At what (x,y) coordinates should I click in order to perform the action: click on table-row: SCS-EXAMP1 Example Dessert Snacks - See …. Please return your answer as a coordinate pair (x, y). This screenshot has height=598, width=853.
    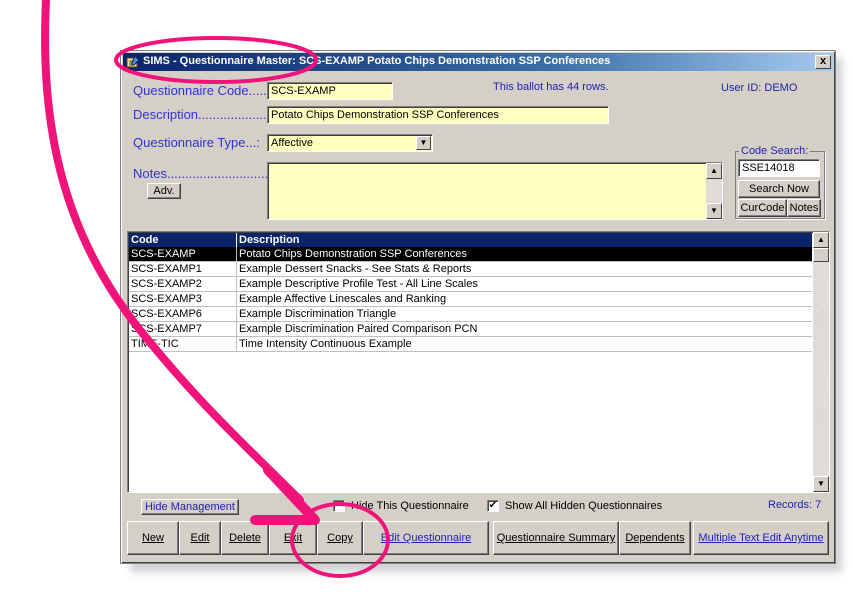
    Looking at the image, I should click on (470, 269).